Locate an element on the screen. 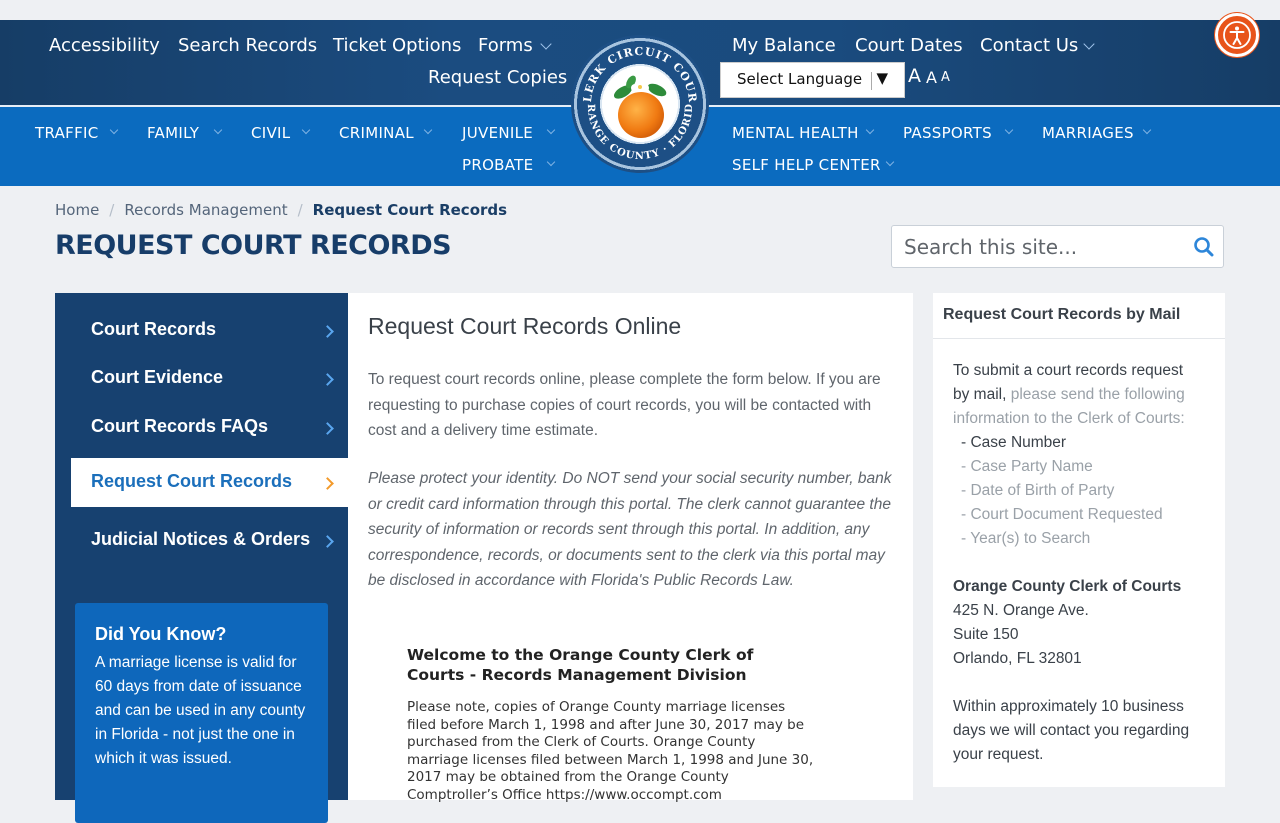 The width and height of the screenshot is (1280, 823). top-strip is located at coordinates (640, 10).